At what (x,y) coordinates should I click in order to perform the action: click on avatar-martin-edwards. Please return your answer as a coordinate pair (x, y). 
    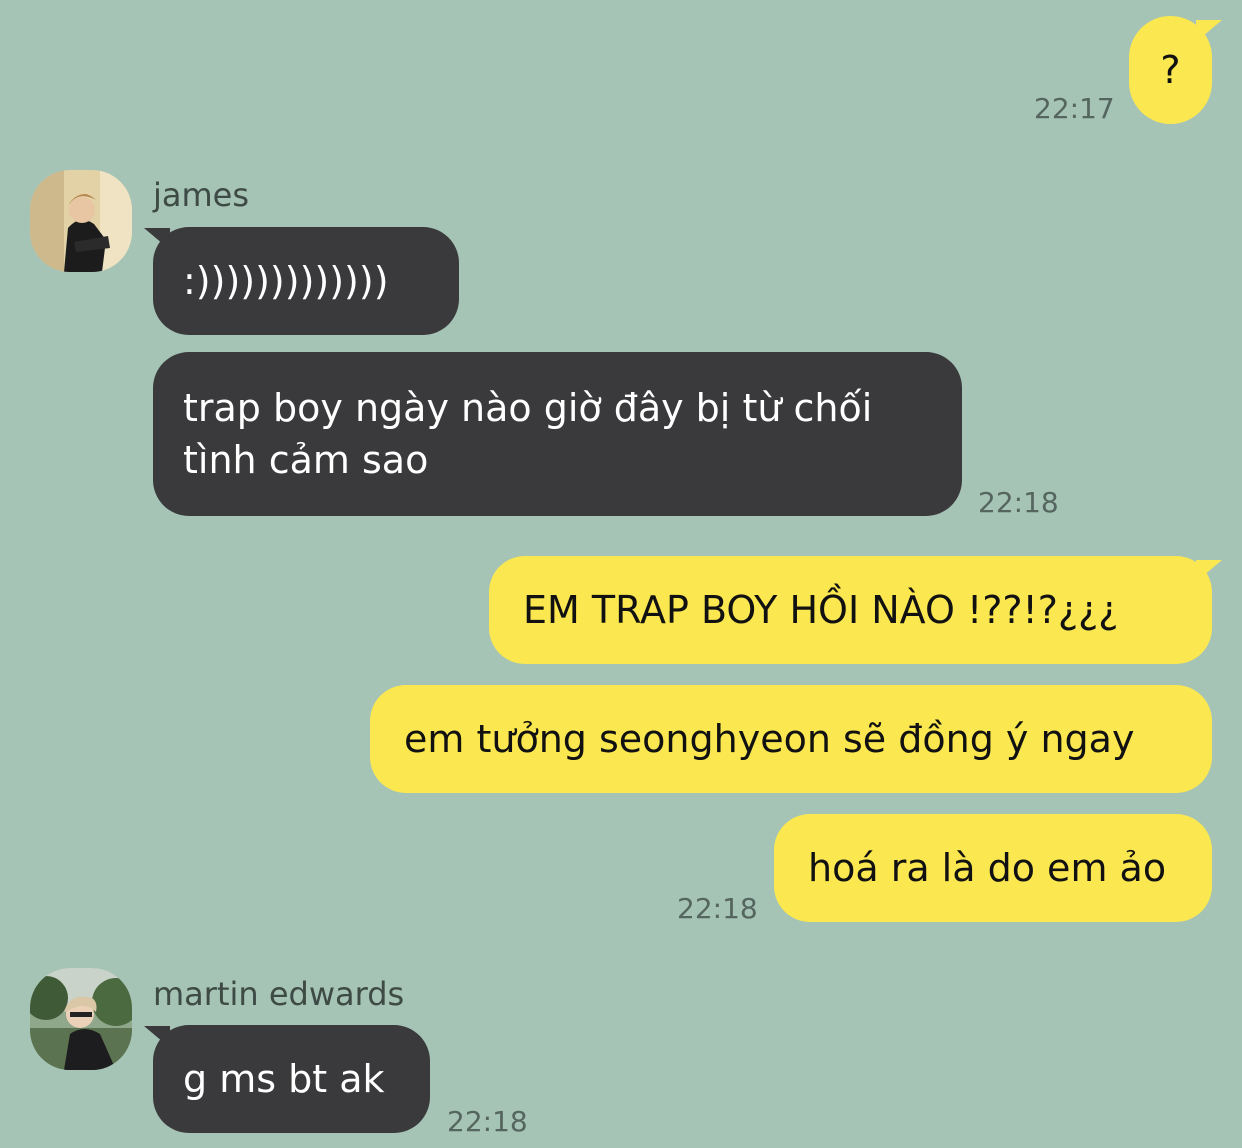
    Looking at the image, I should click on (81, 1019).